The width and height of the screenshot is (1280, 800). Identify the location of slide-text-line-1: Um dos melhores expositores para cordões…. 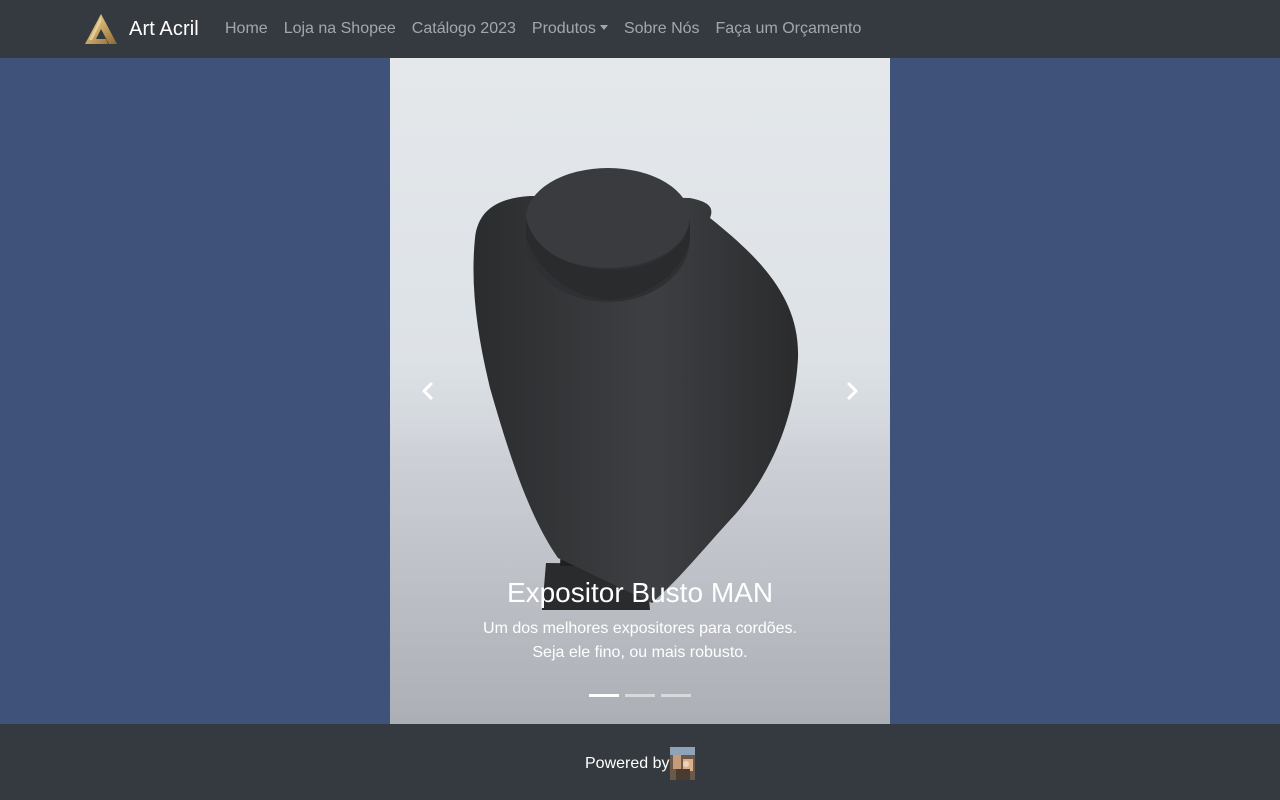
(640, 628).